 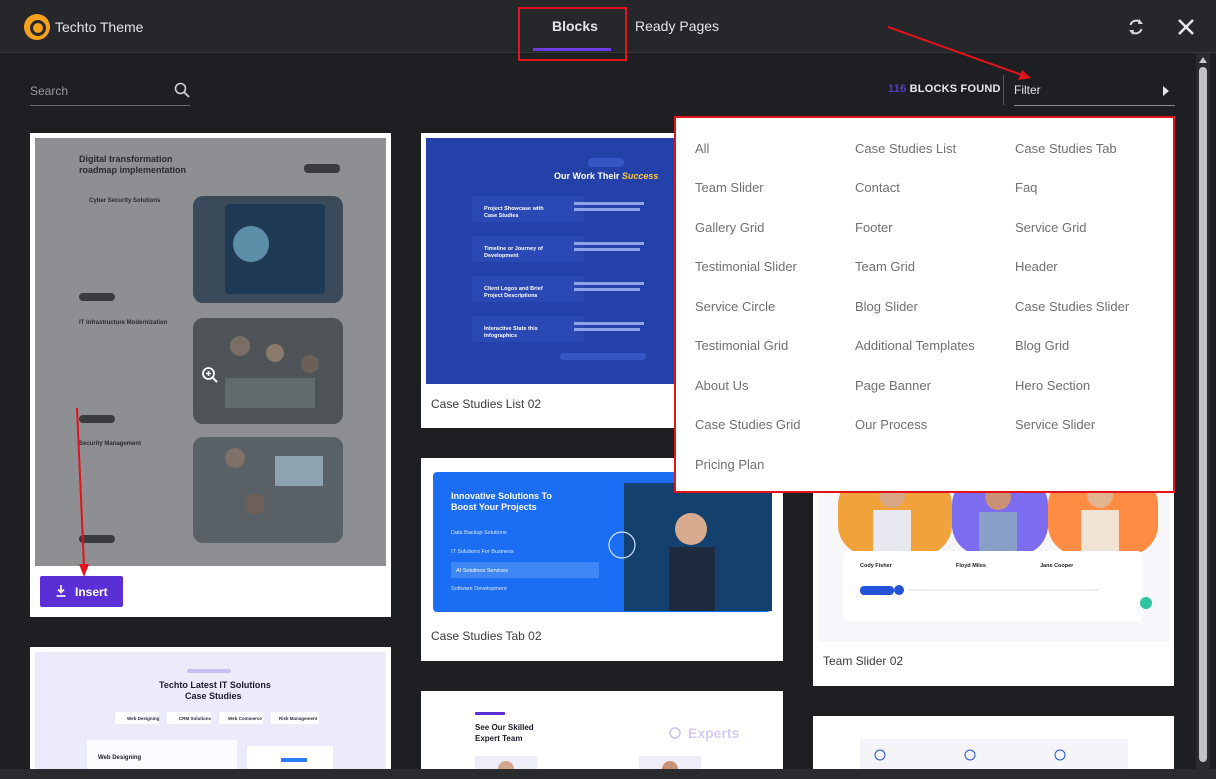 What do you see at coordinates (498, 738) in the screenshot?
I see `svg-text: Expert Team` at bounding box center [498, 738].